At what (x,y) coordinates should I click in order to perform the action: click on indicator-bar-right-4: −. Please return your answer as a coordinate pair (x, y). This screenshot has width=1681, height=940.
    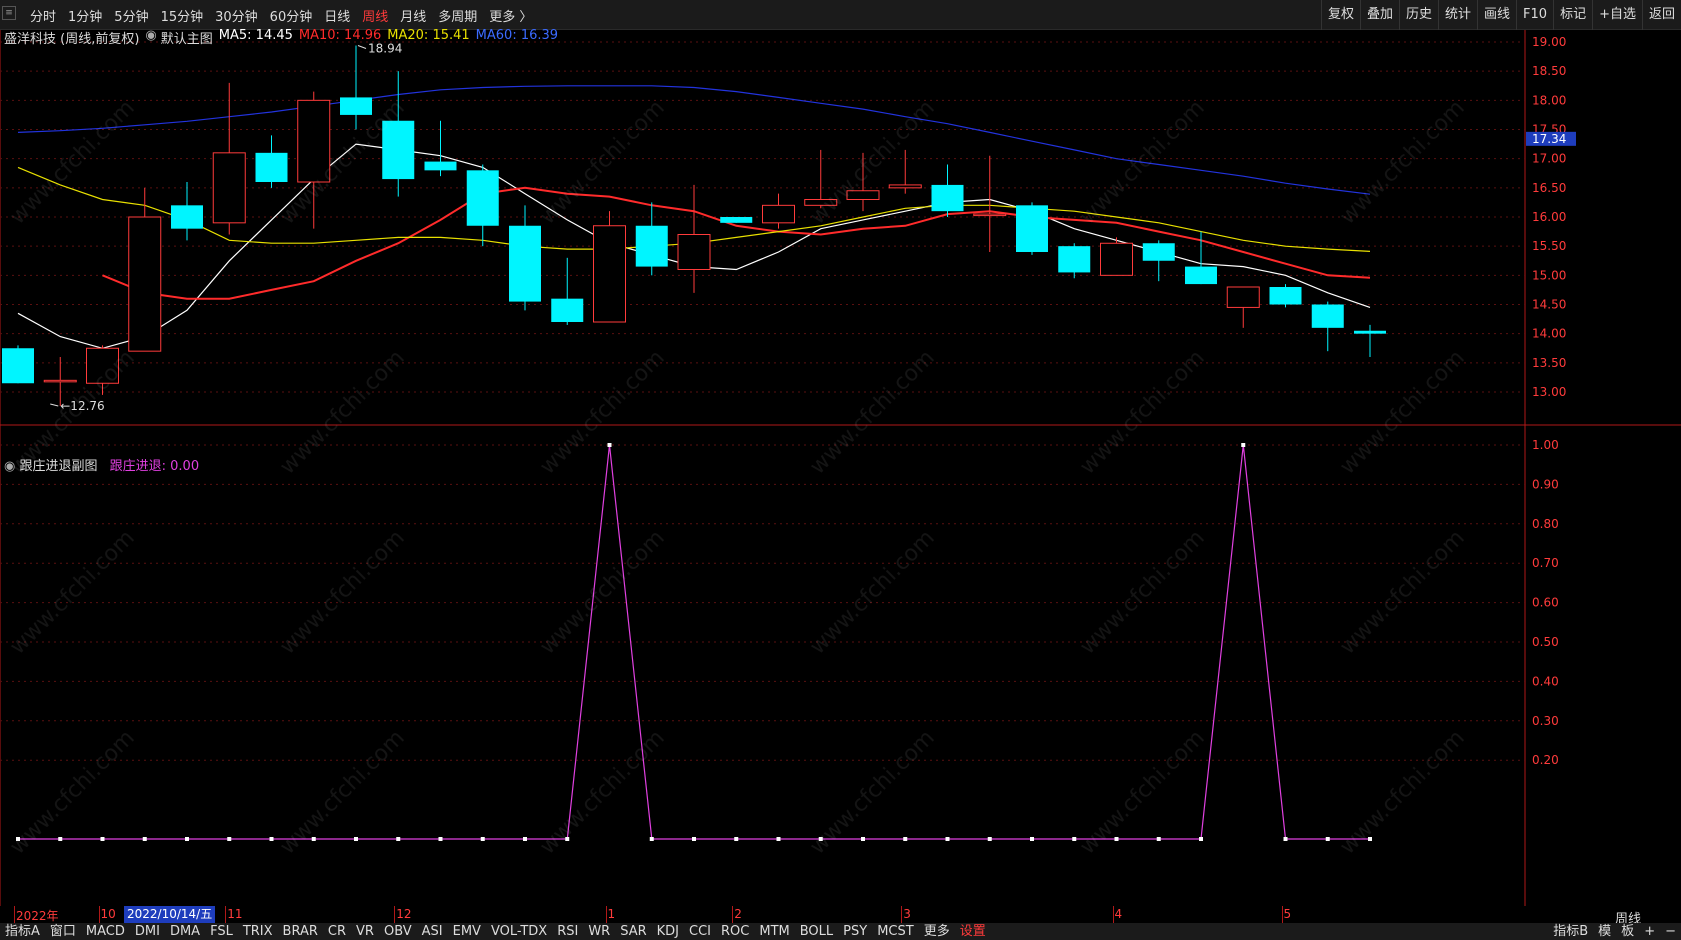
    Looking at the image, I should click on (1670, 931).